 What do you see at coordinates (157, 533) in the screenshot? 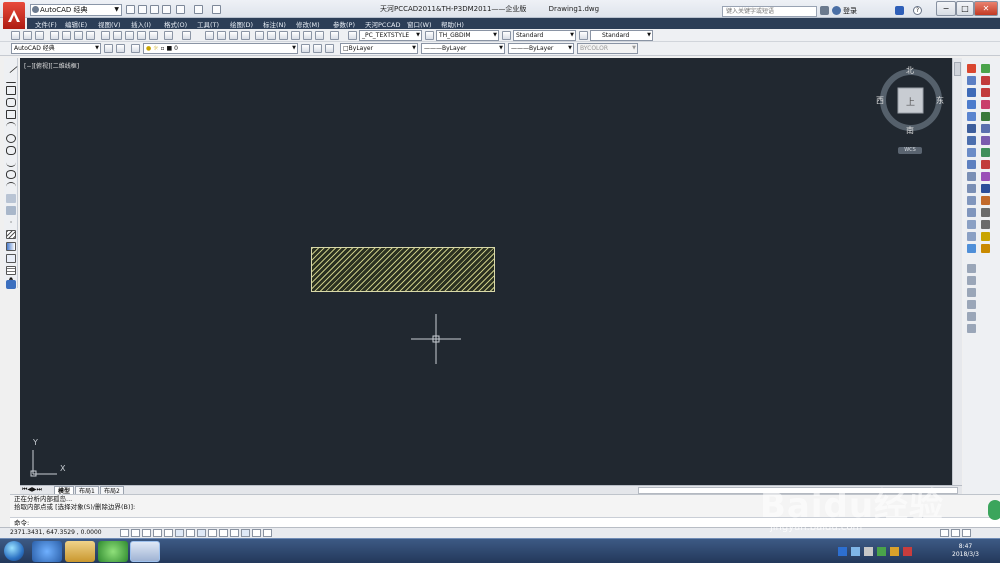
I see `ortho-mode-toggle` at bounding box center [157, 533].